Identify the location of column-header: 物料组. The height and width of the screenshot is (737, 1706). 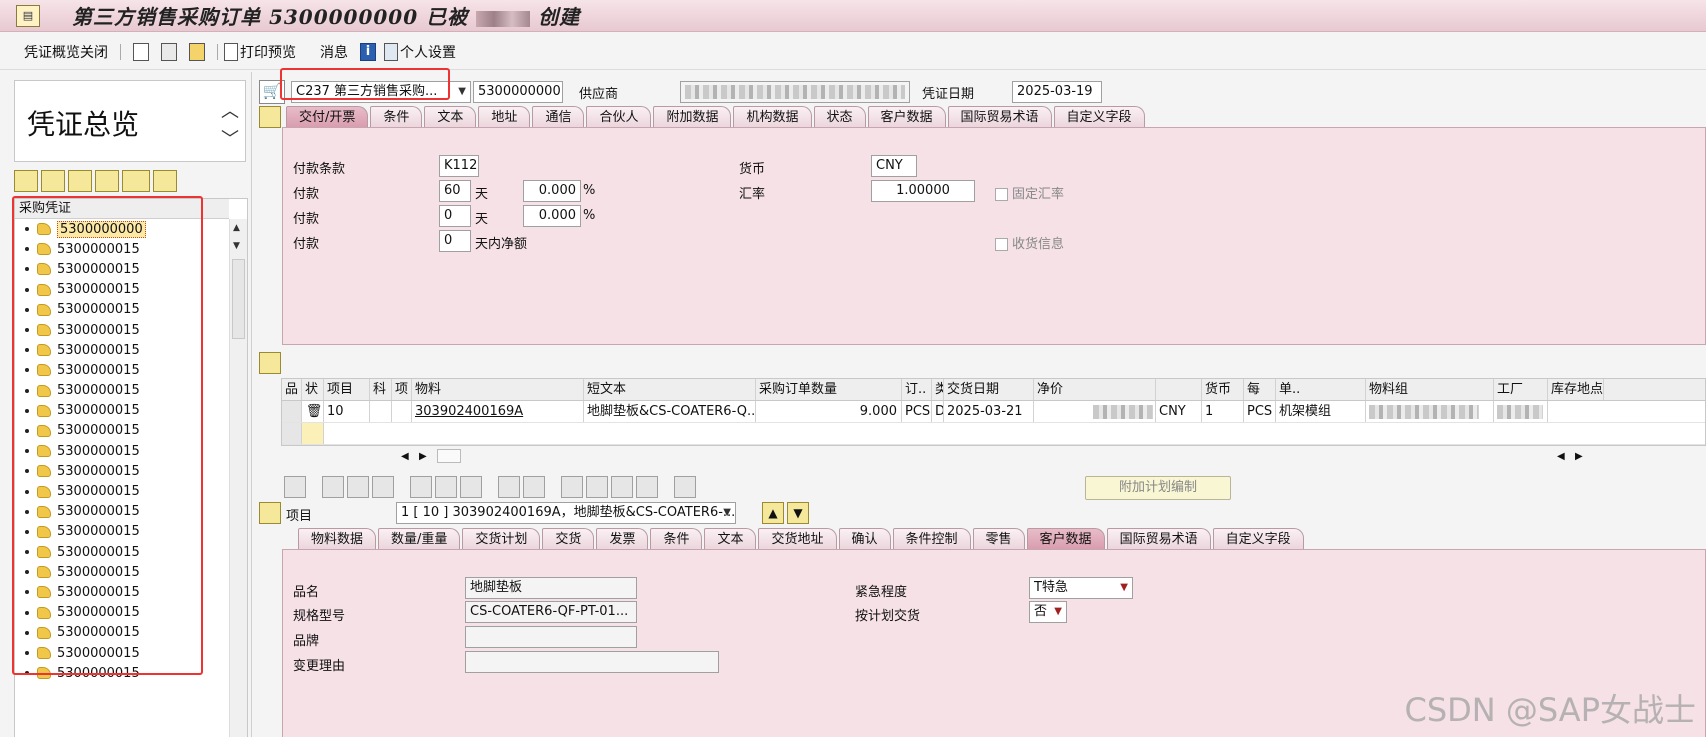
(1430, 389).